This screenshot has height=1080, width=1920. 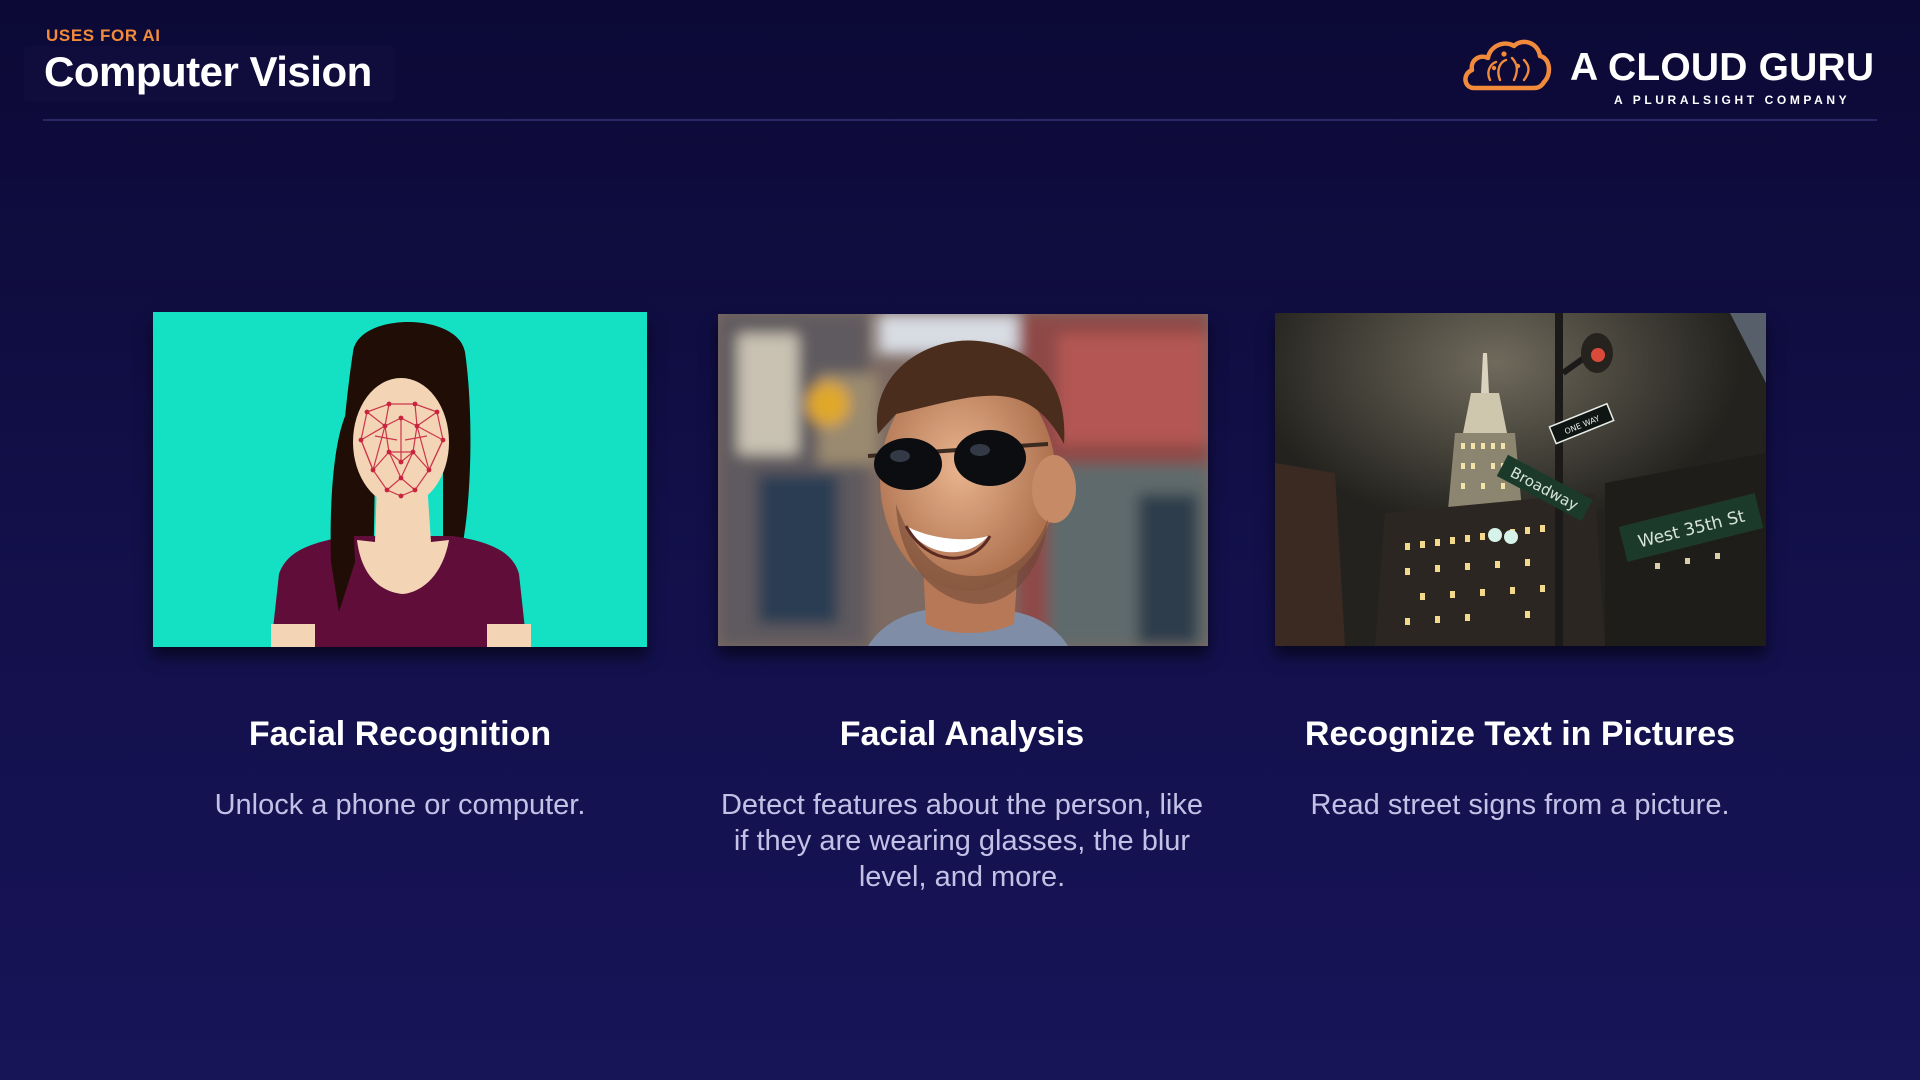 I want to click on cloud-logo-icon, so click(x=1507, y=65).